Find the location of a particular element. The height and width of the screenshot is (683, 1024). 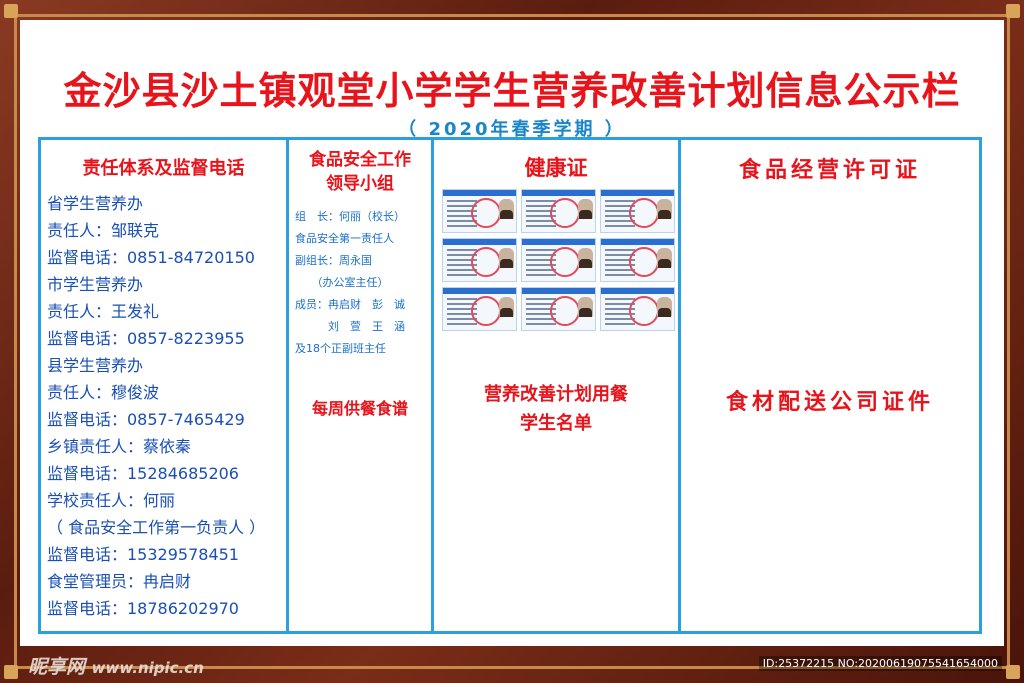

list-item: （ 食品安全工作第一负责人 ） is located at coordinates (156, 527).